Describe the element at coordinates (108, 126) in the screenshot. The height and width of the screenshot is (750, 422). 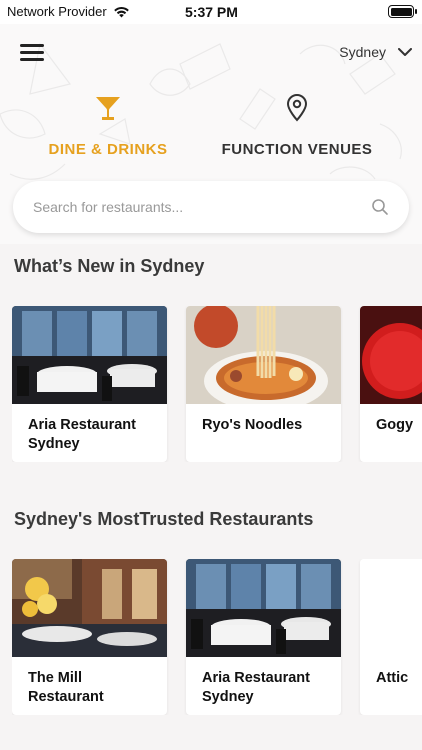
I see `tab-dine-drinks: DINE & DRINKS` at that location.